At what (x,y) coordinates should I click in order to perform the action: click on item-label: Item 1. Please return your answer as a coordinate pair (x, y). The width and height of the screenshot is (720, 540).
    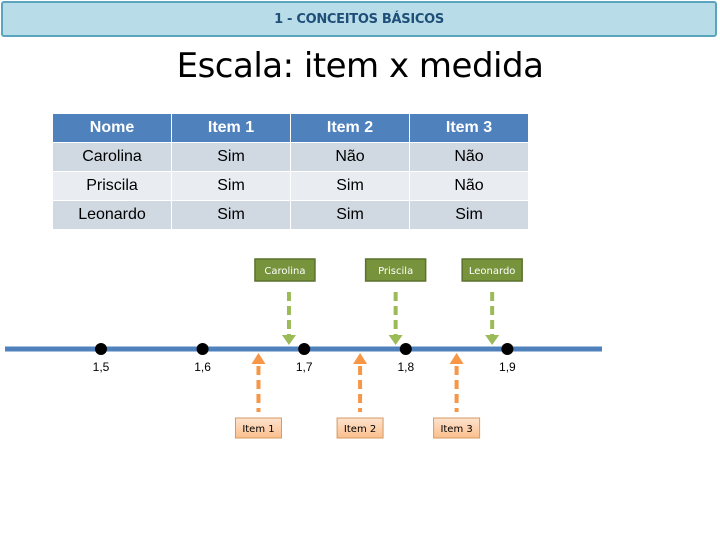
    Looking at the image, I should click on (258, 429).